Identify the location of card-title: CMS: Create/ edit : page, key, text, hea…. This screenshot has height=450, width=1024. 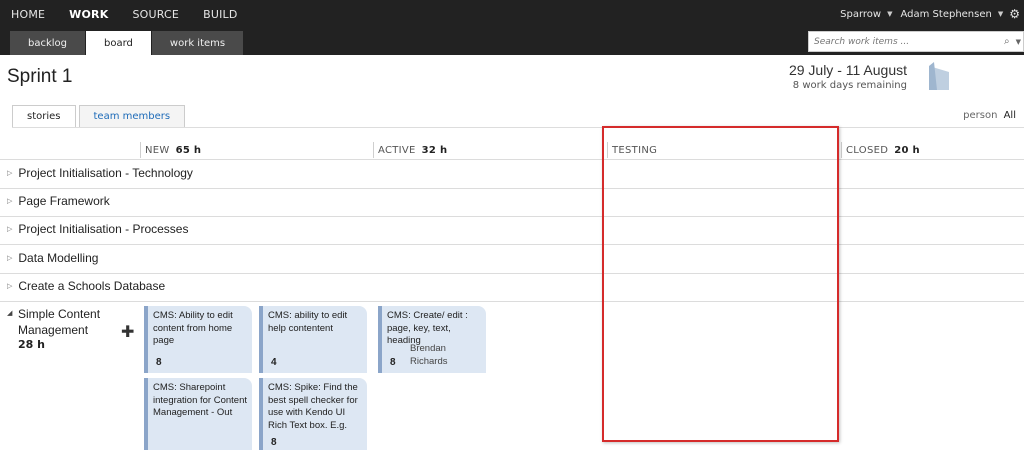
(427, 328).